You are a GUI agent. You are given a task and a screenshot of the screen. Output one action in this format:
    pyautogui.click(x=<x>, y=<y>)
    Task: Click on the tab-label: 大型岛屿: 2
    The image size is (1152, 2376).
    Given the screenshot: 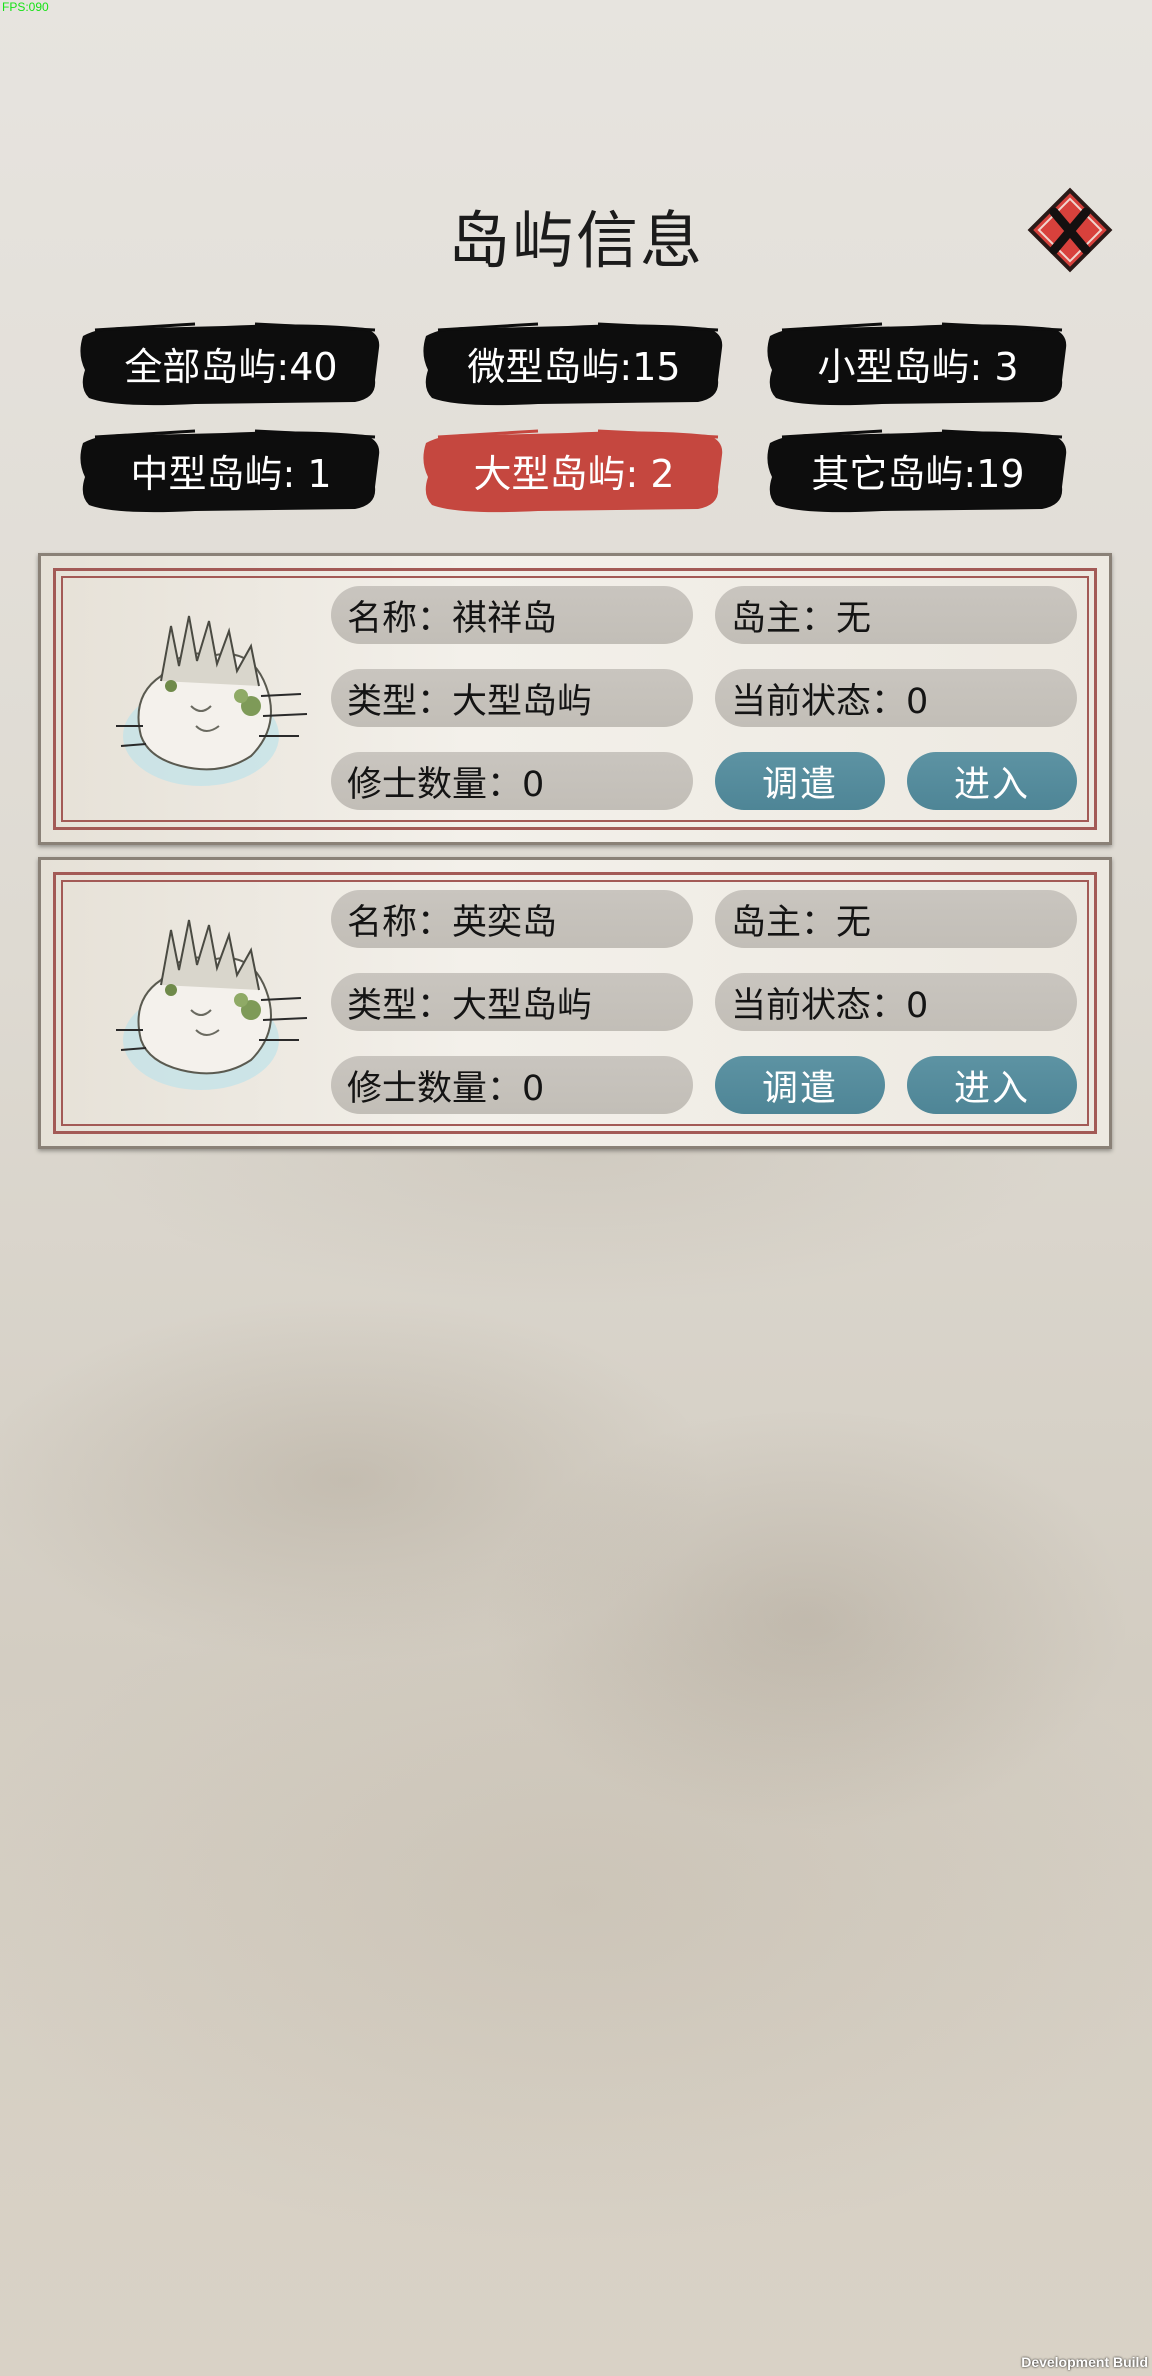 What is the action you would take?
    pyautogui.click(x=574, y=473)
    